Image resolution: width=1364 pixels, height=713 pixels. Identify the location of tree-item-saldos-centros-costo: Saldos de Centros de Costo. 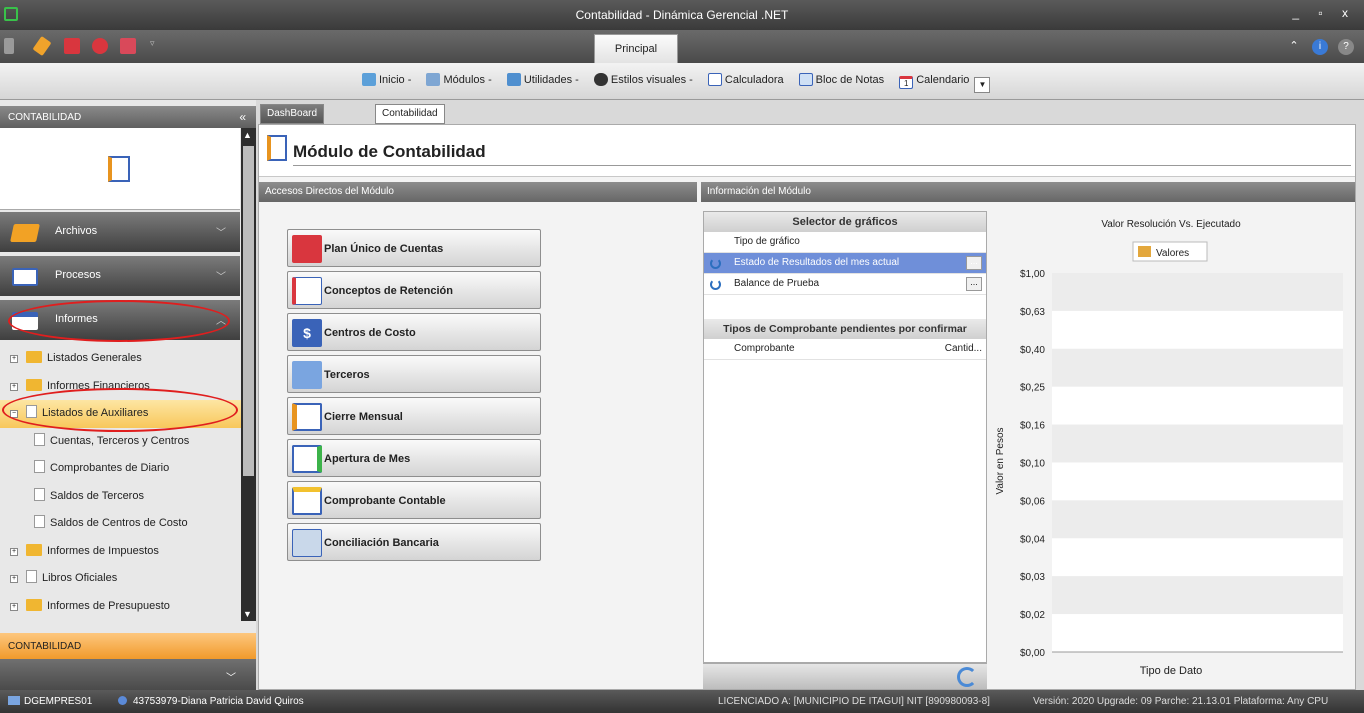
(120, 524).